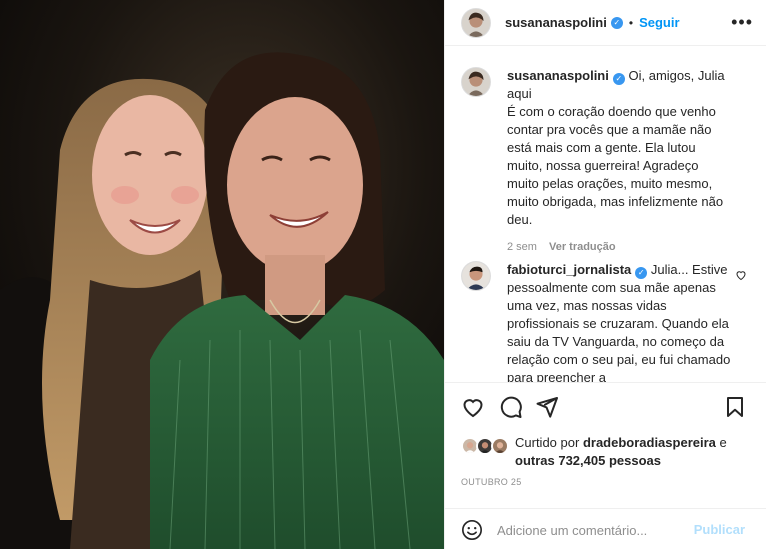 The image size is (766, 549). I want to click on liked-by-user: dradeboradiaspereira, so click(649, 442).